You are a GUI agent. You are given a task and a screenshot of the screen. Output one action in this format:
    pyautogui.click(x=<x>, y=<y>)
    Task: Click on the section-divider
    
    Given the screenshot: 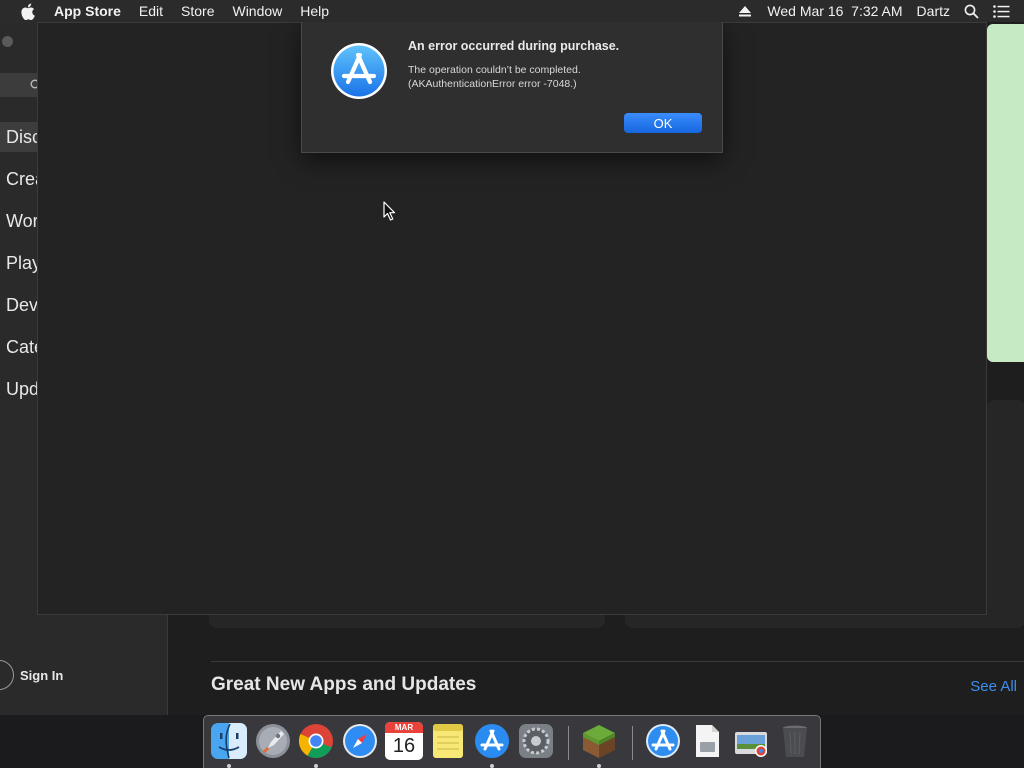 What is the action you would take?
    pyautogui.click(x=617, y=661)
    